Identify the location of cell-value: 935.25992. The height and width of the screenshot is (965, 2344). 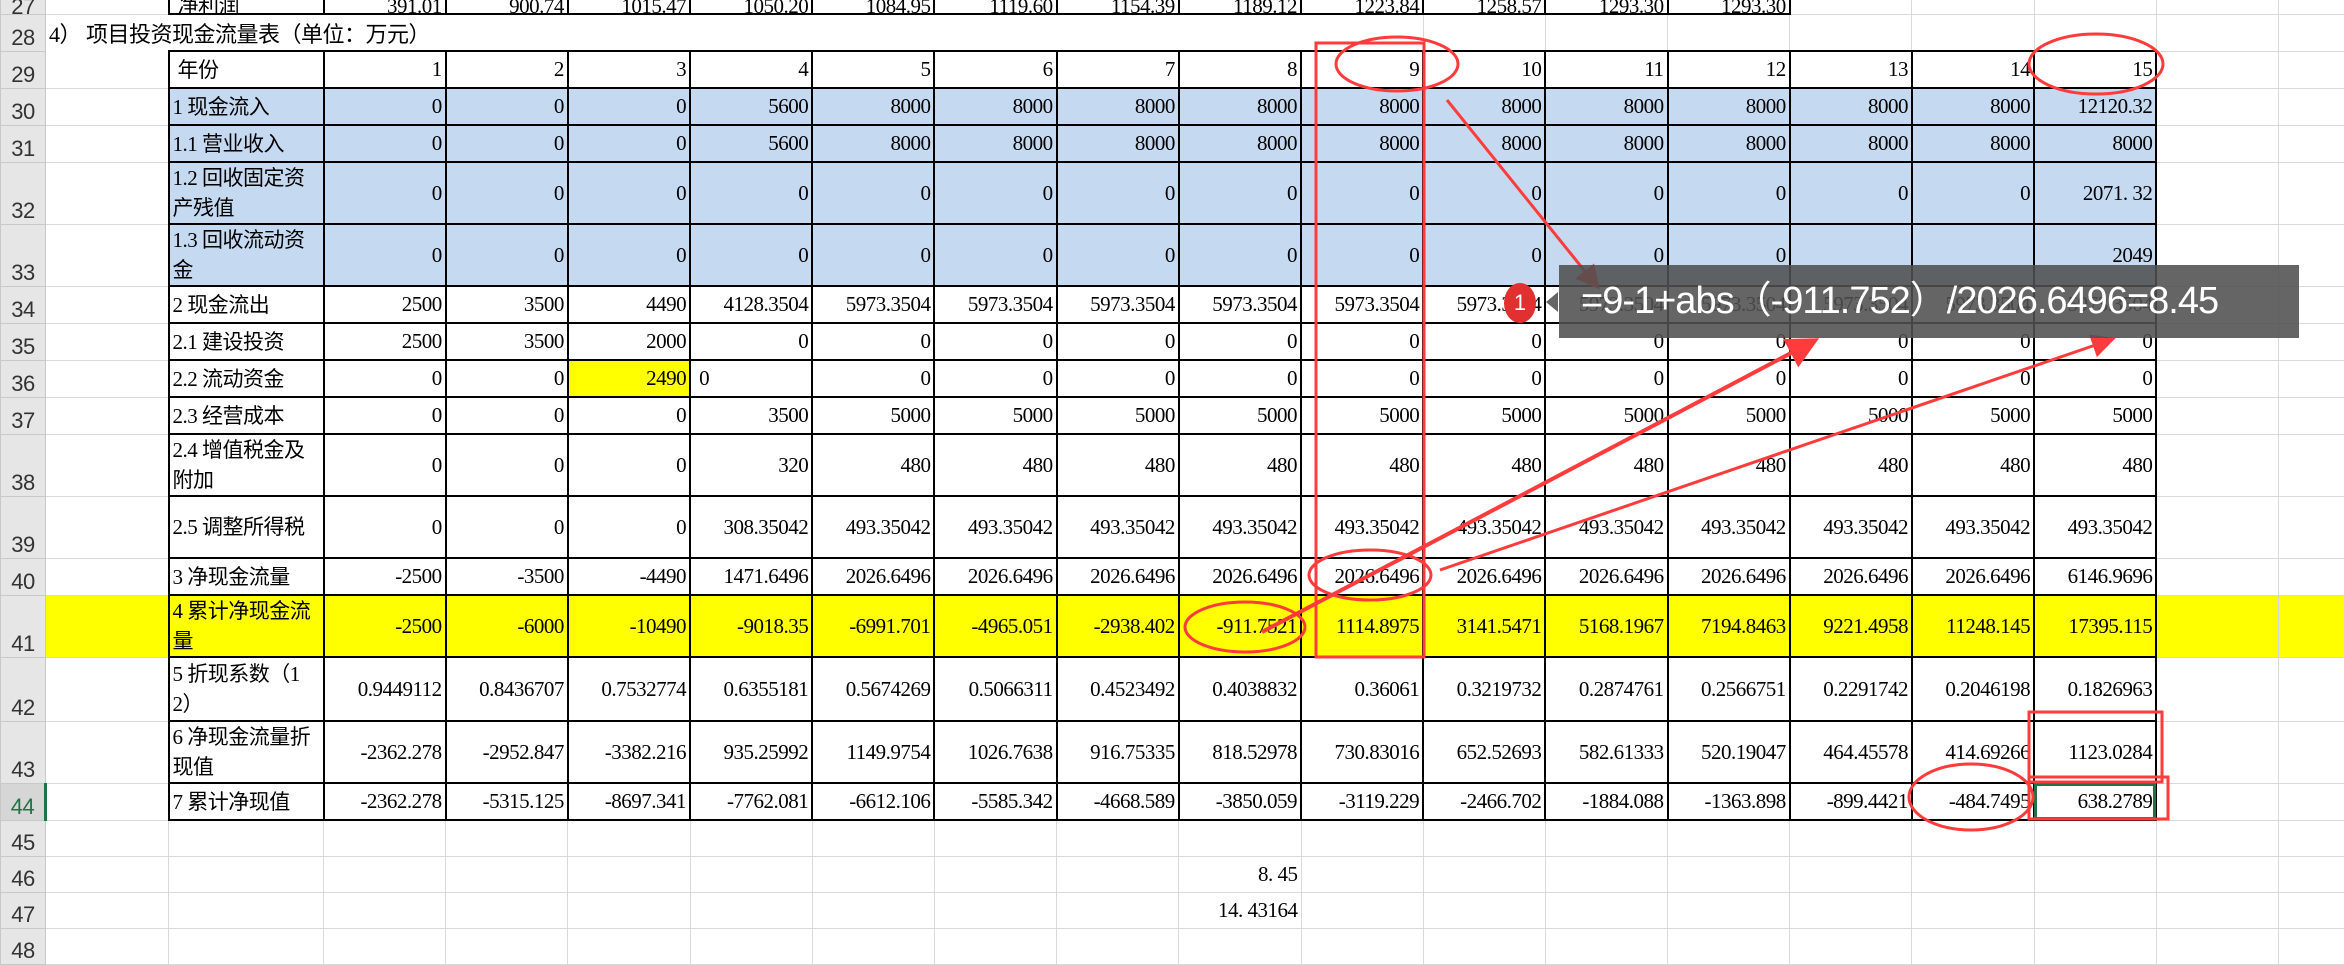
(751, 752).